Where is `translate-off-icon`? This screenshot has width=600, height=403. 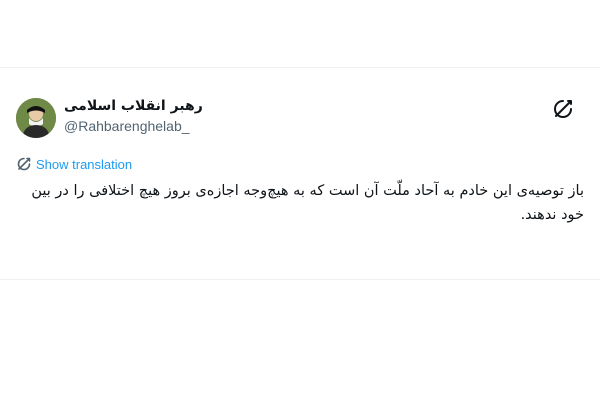 translate-off-icon is located at coordinates (563, 109).